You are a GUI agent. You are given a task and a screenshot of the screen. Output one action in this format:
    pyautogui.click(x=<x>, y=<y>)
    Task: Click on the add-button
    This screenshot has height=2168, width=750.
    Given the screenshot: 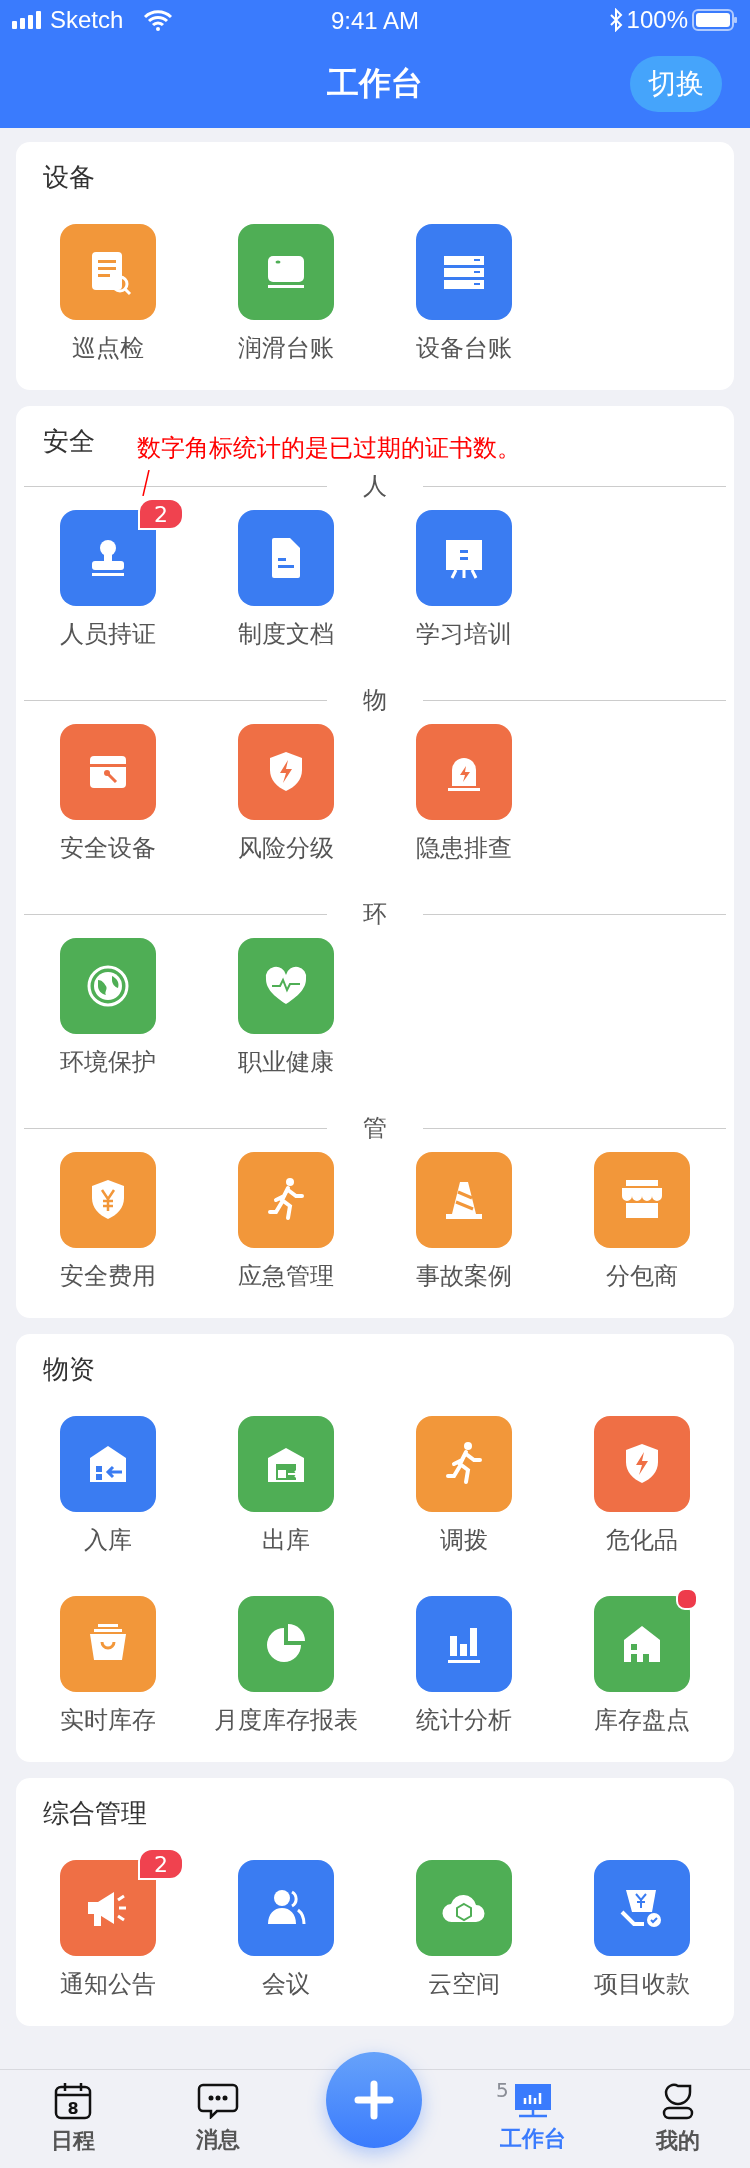 What is the action you would take?
    pyautogui.click(x=374, y=2100)
    